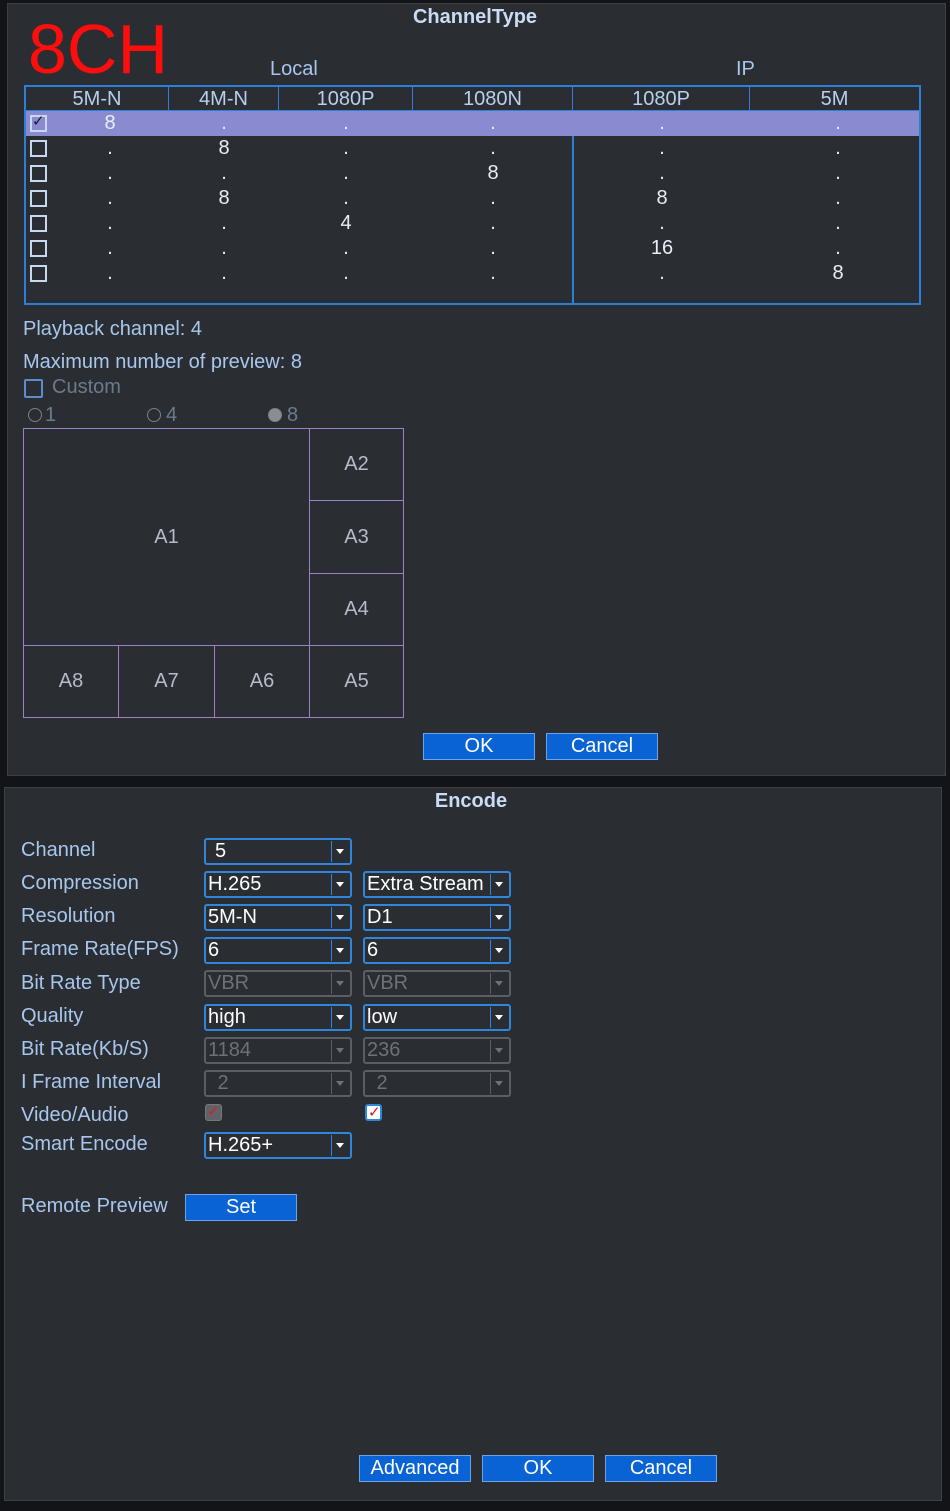  What do you see at coordinates (356, 537) in the screenshot?
I see `layout-cell-a3: A3` at bounding box center [356, 537].